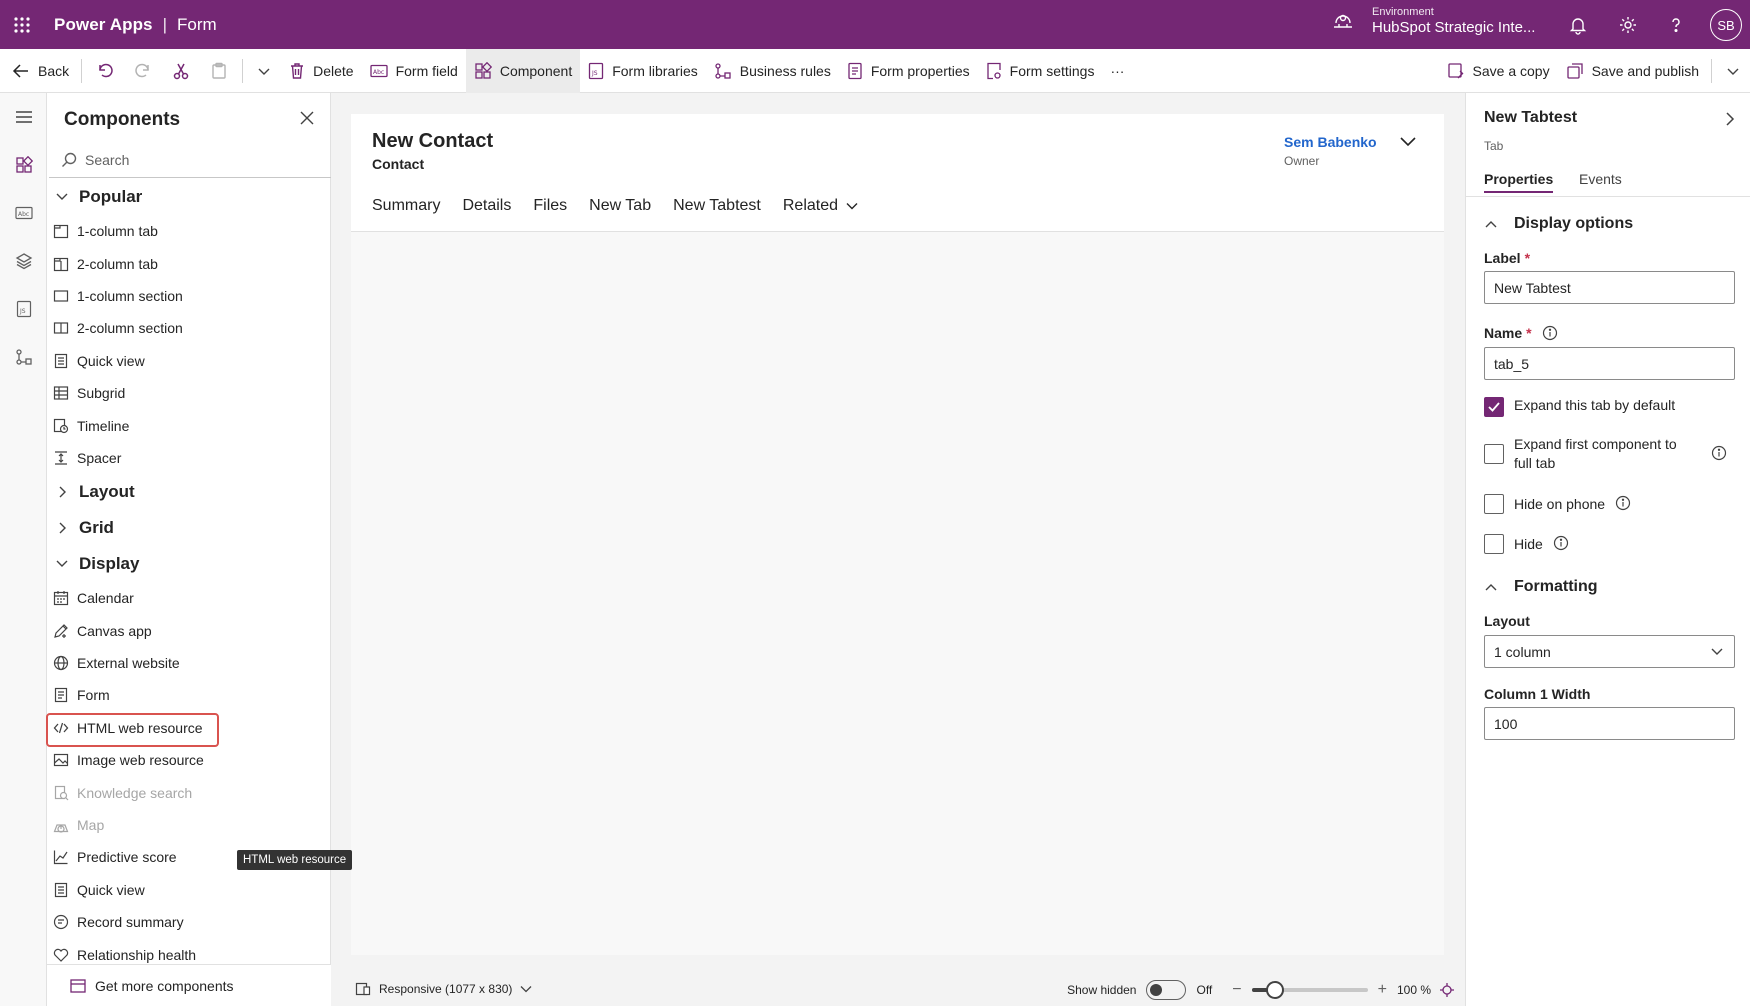 The width and height of the screenshot is (1750, 1006). I want to click on business-rules-button: Business rules, so click(772, 71).